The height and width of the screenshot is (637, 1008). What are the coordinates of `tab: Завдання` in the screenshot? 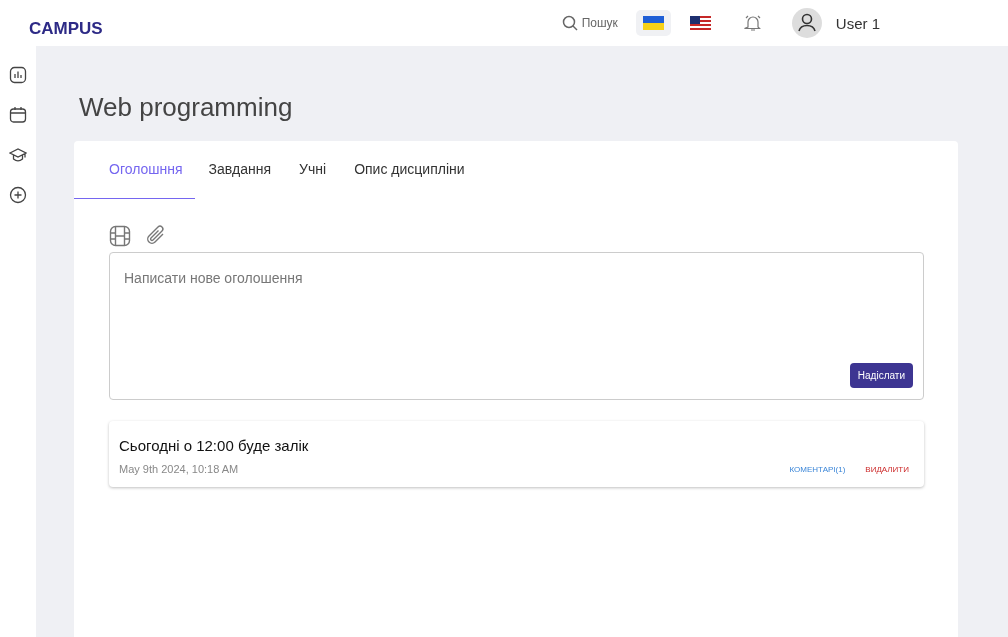 It's located at (240, 170).